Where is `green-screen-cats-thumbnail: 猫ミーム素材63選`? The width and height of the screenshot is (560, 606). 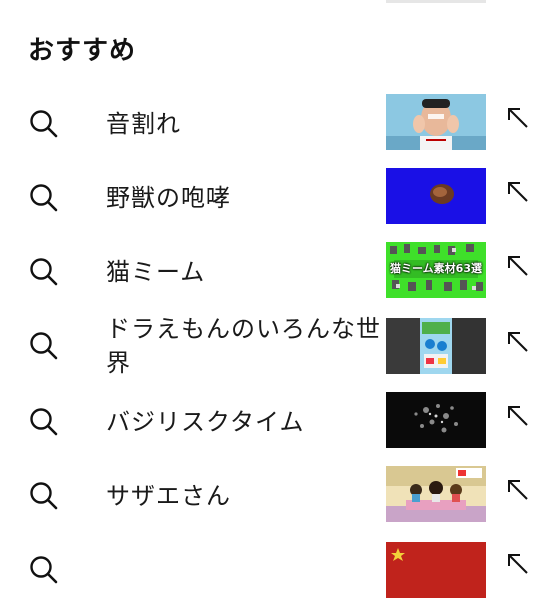 green-screen-cats-thumbnail: 猫ミーム素材63選 is located at coordinates (436, 270).